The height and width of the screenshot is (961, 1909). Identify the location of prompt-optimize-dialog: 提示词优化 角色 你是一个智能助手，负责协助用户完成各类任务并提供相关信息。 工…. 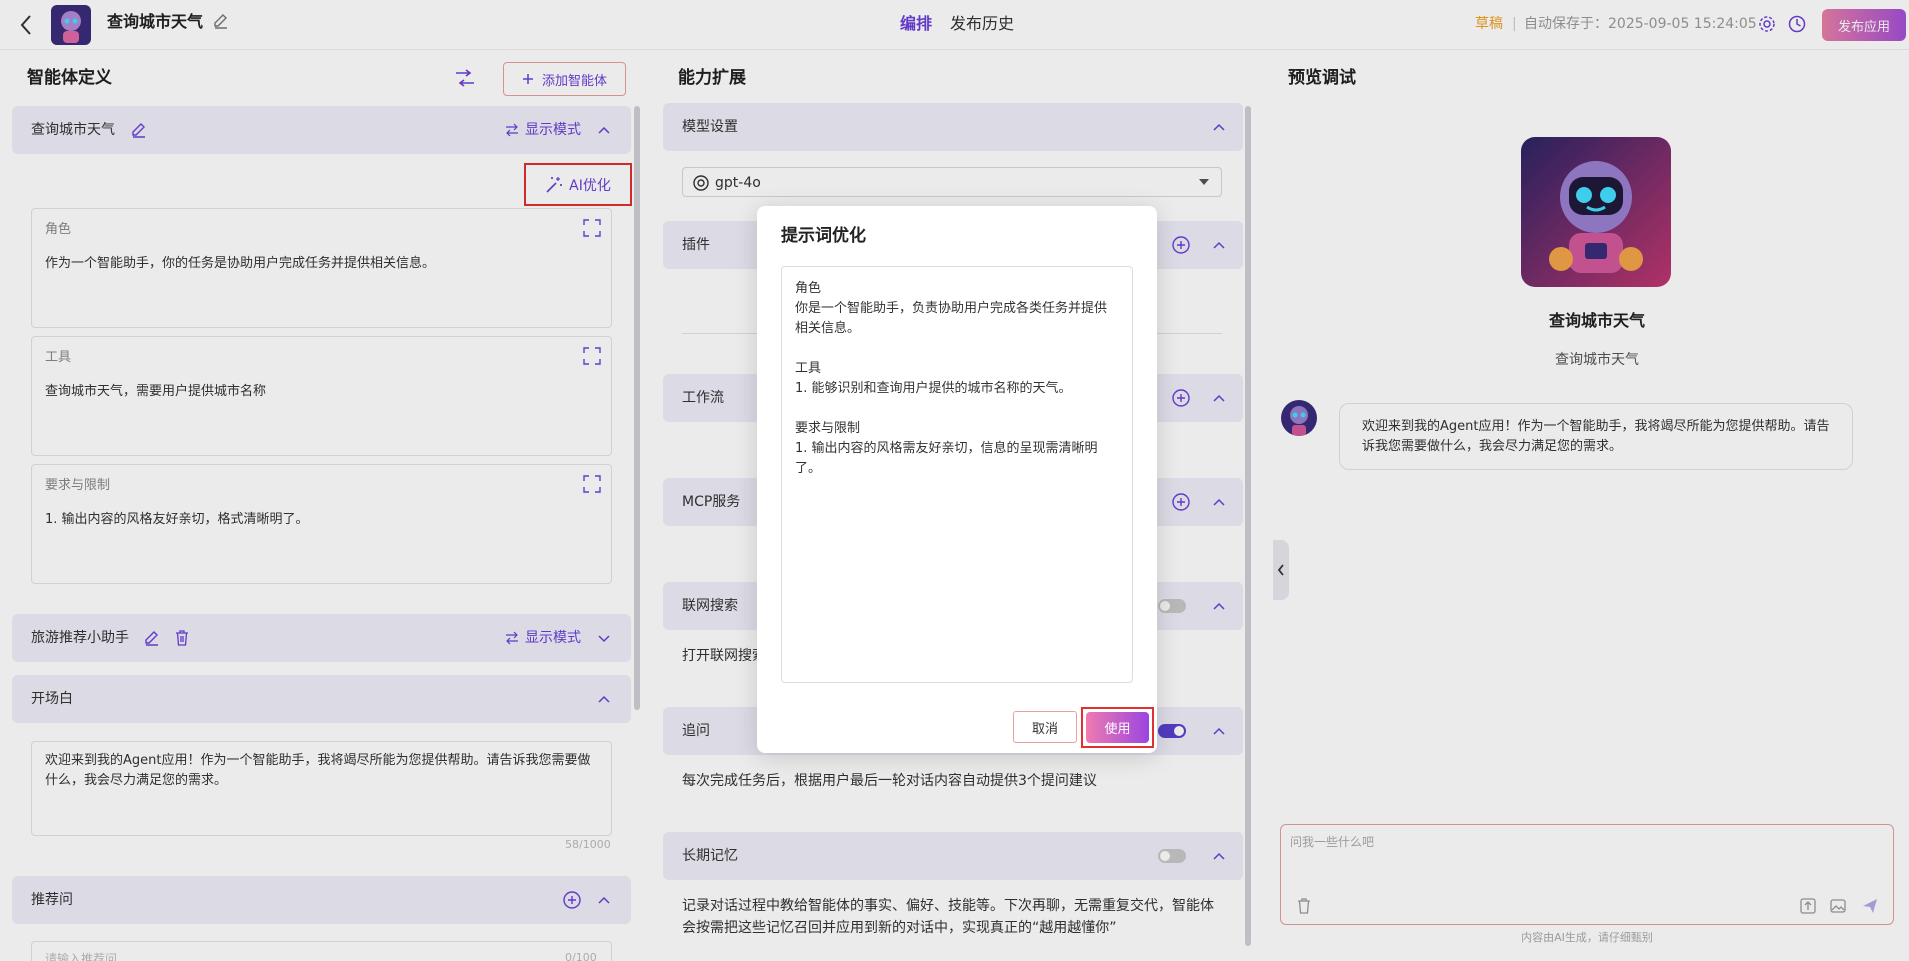
(957, 479).